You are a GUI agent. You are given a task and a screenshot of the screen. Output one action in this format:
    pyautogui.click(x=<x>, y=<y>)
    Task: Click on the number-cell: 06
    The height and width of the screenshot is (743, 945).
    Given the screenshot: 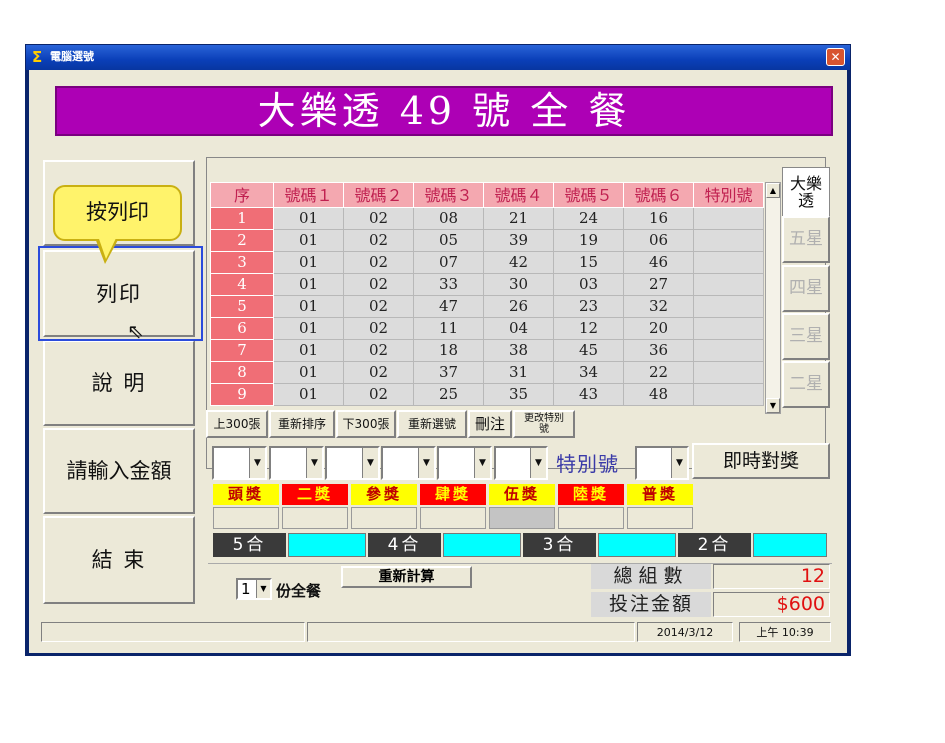 What is the action you would take?
    pyautogui.click(x=658, y=240)
    